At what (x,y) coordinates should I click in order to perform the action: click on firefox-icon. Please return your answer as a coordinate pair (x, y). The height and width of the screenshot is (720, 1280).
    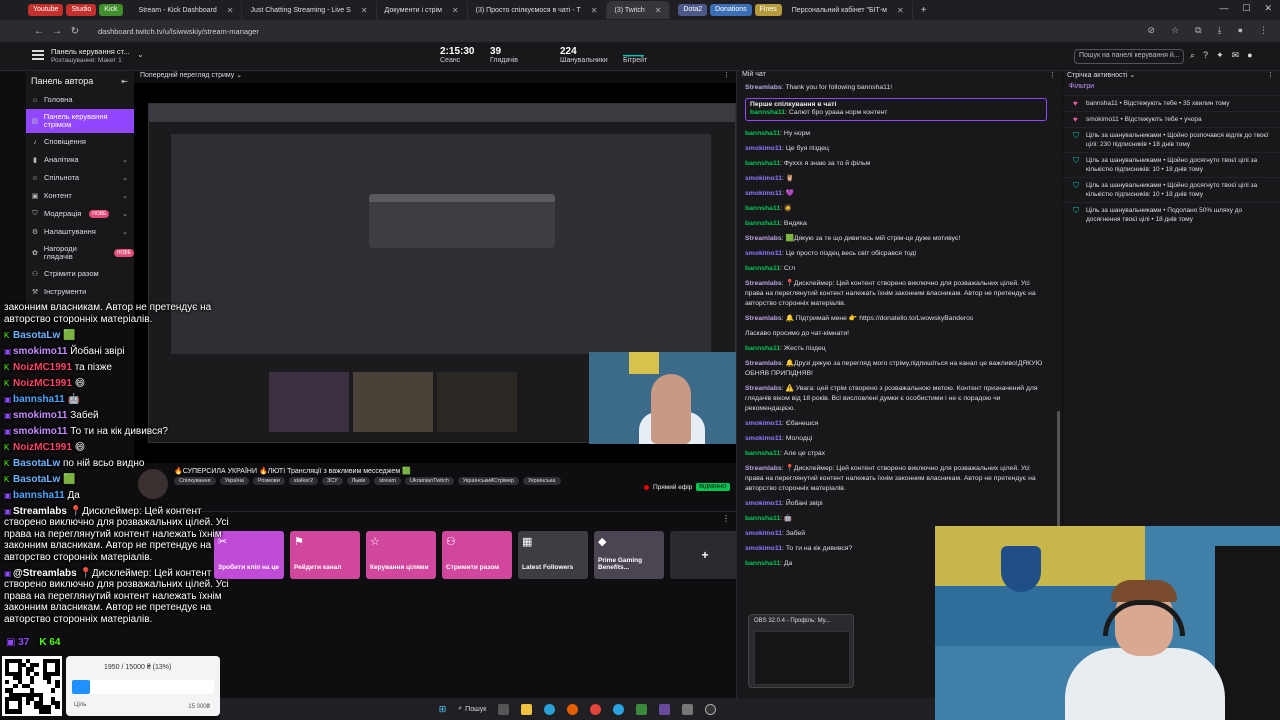
    Looking at the image, I should click on (573, 709).